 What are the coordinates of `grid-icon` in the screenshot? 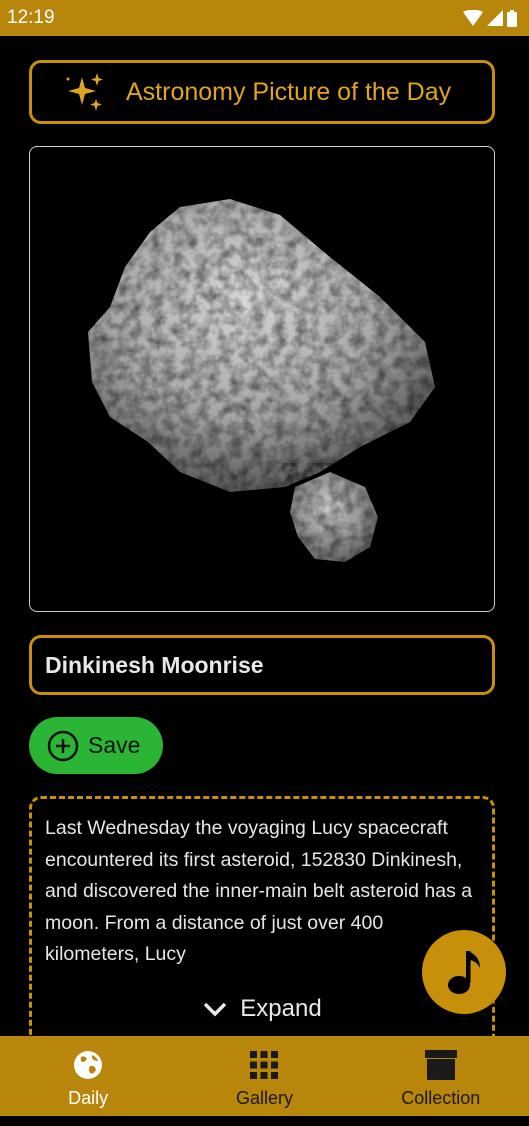 It's located at (264, 1065).